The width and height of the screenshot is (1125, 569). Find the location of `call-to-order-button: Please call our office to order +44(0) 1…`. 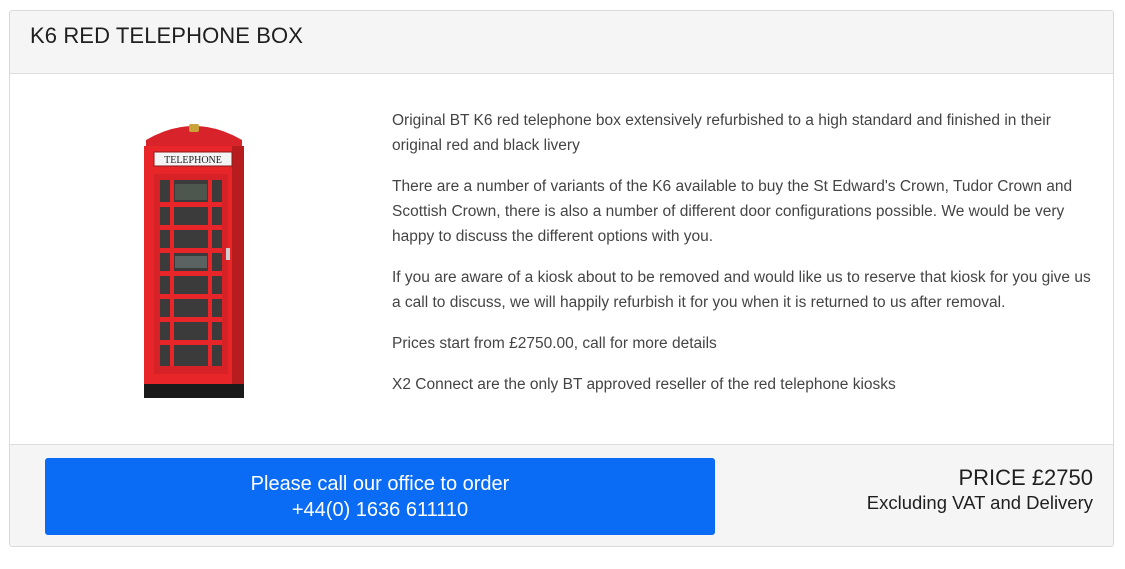

call-to-order-button: Please call our office to order +44(0) 1… is located at coordinates (380, 496).